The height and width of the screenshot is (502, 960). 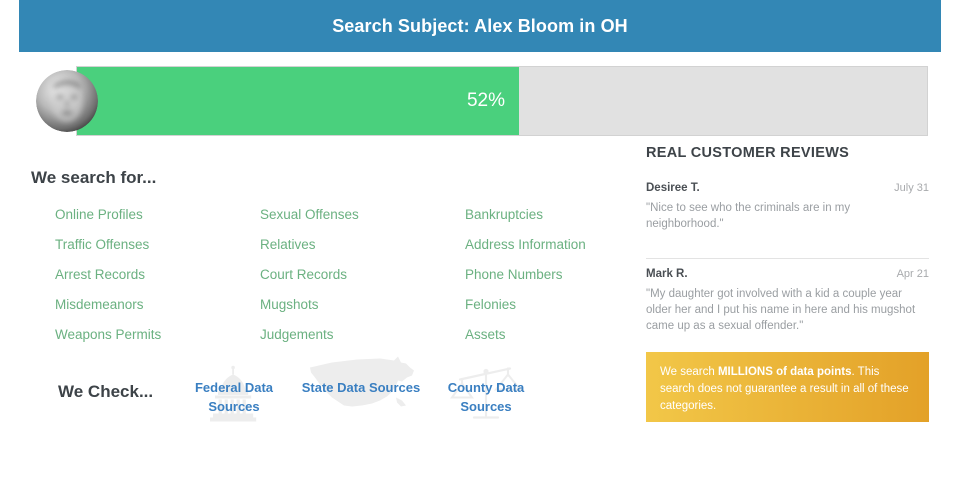 I want to click on data-source-federal: Federal Data Sources, so click(x=234, y=393).